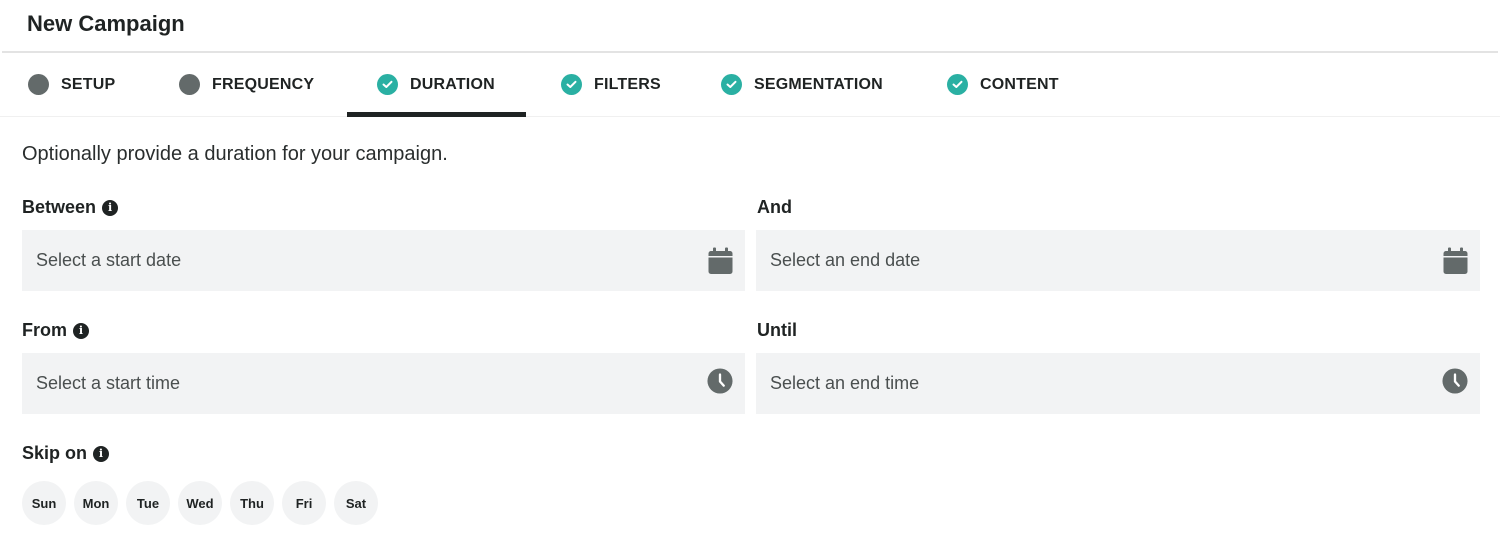  I want to click on tab-segmentation: SEGMENTATION, so click(802, 84).